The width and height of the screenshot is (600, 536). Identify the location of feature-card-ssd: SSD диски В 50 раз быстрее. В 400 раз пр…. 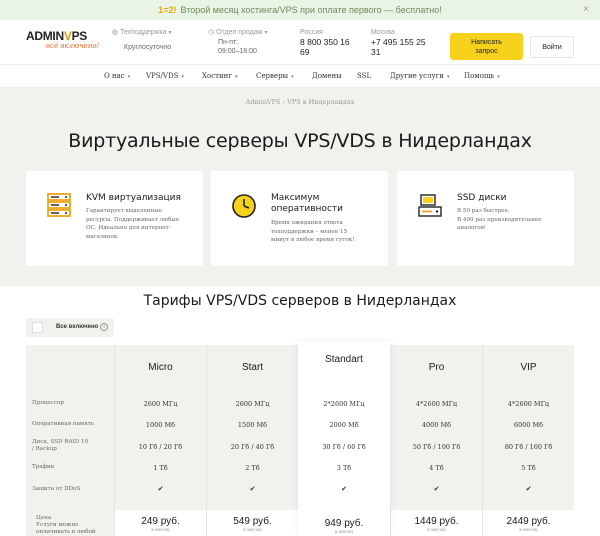
(485, 218).